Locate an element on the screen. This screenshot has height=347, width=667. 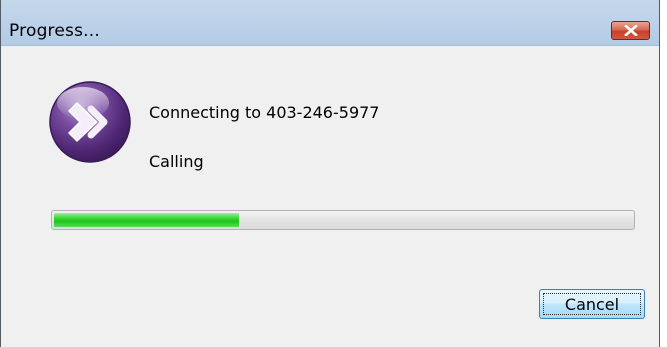
cancel-button: Cancel is located at coordinates (592, 304).